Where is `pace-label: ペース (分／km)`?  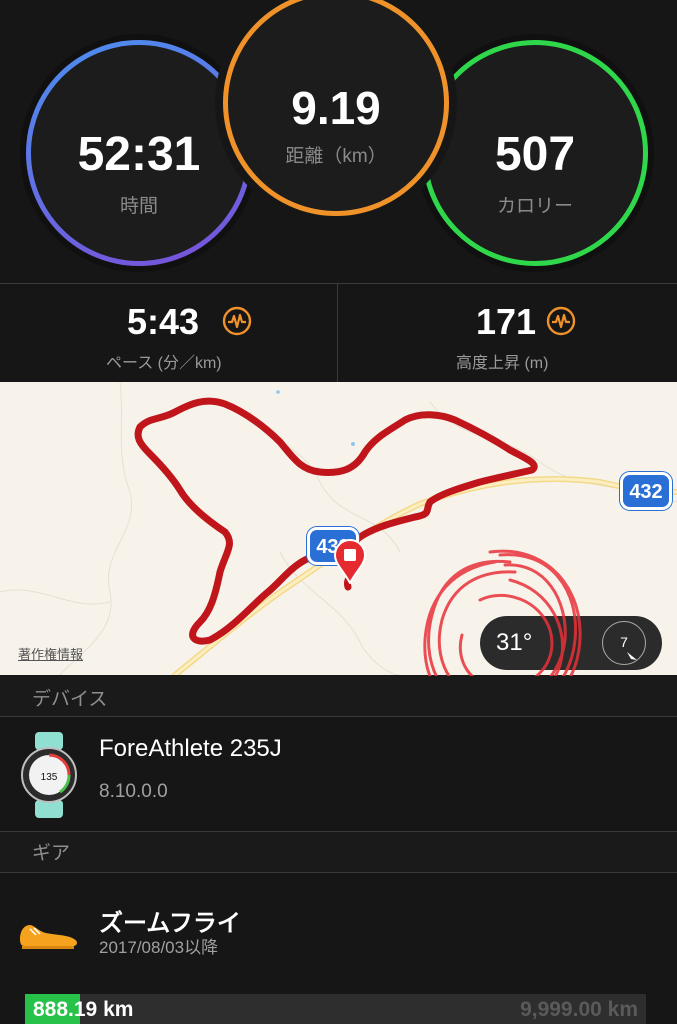
pace-label: ペース (分／km) is located at coordinates (164, 363).